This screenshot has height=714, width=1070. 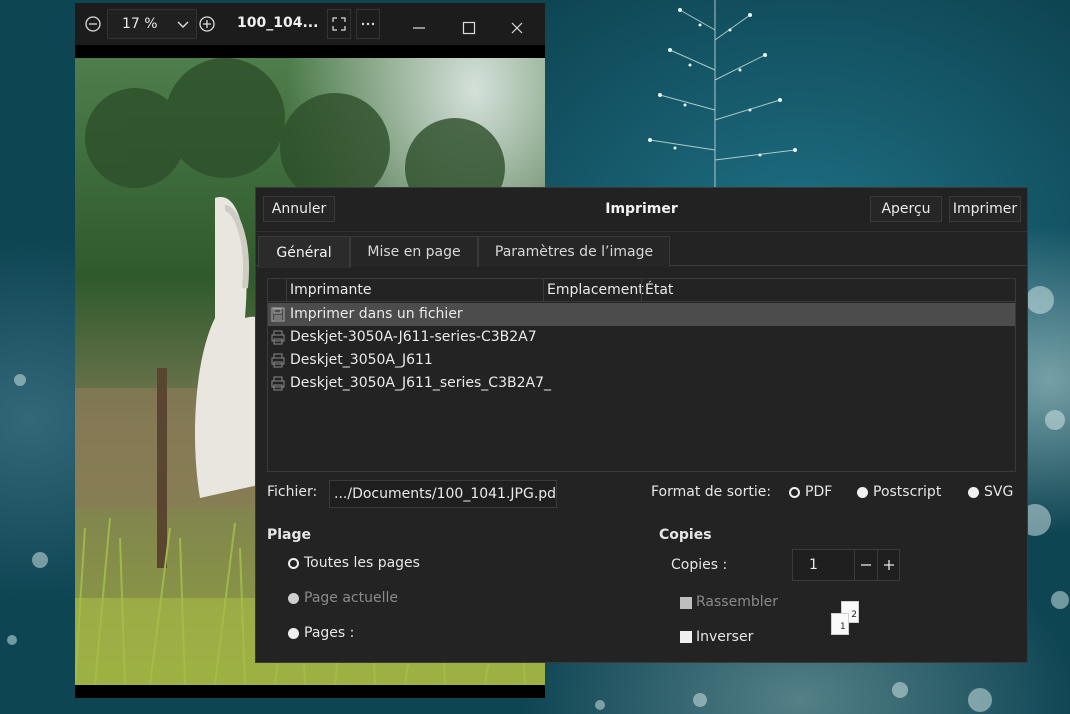 I want to click on range-pages-radio, so click(x=293, y=633).